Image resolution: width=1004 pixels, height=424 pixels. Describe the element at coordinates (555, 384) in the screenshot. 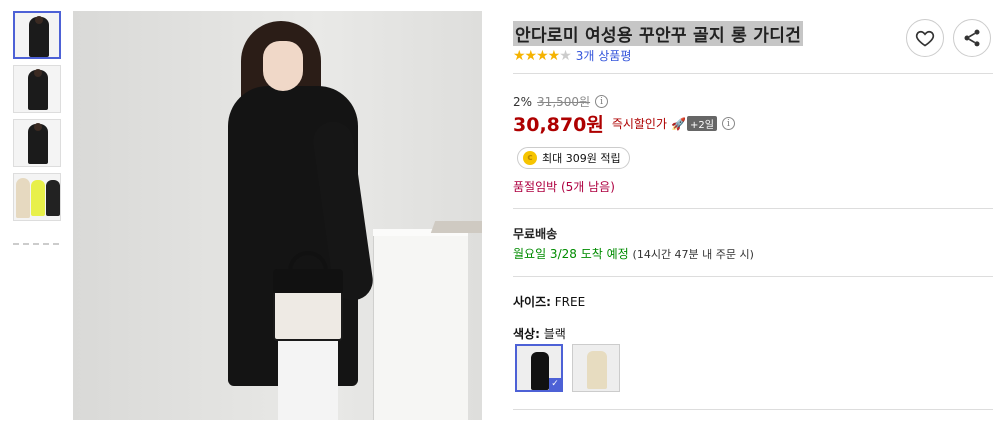

I see `check-icon: ✓` at that location.